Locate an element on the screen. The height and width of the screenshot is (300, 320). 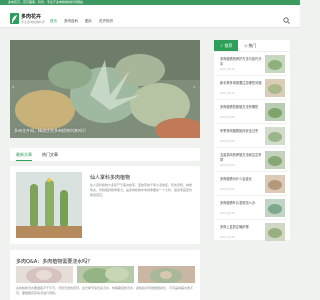
sidebar-tabs: ✓ 推荐 ◇ 热门 is located at coordinates (252, 46).